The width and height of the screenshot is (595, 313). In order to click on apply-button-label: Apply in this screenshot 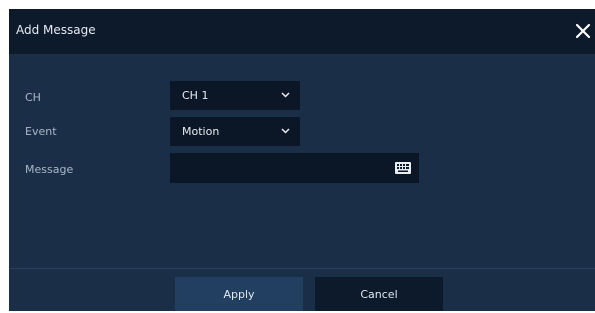, I will do `click(239, 294)`.